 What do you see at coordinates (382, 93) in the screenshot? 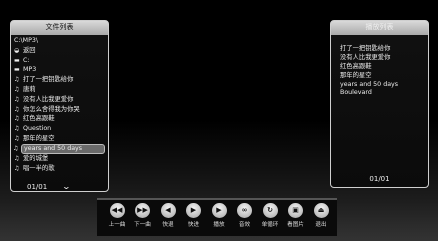
I see `playlist-item: Boulevard` at bounding box center [382, 93].